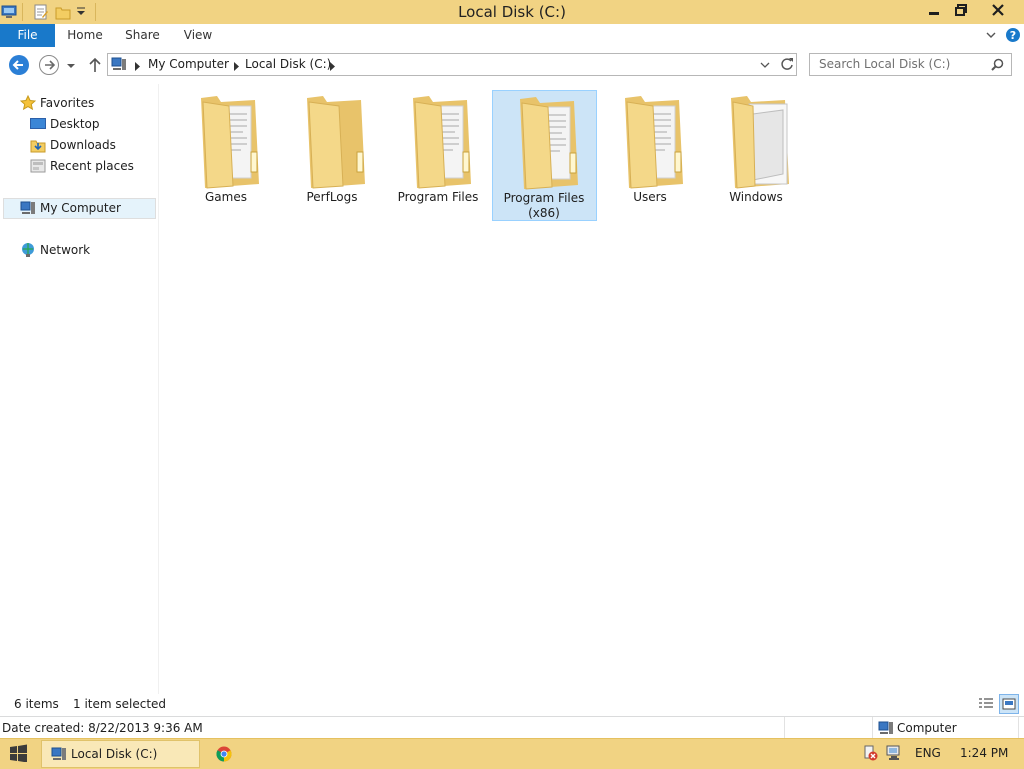  What do you see at coordinates (870, 754) in the screenshot?
I see `action-center-icon` at bounding box center [870, 754].